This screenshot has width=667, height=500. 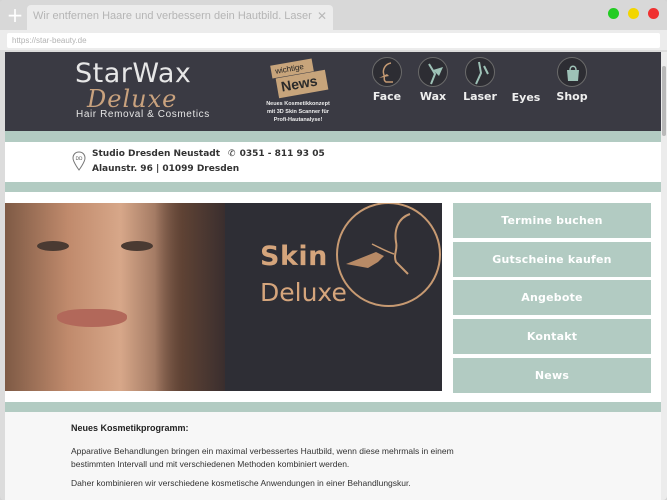 I want to click on scrollbar-thumb, so click(x=664, y=101).